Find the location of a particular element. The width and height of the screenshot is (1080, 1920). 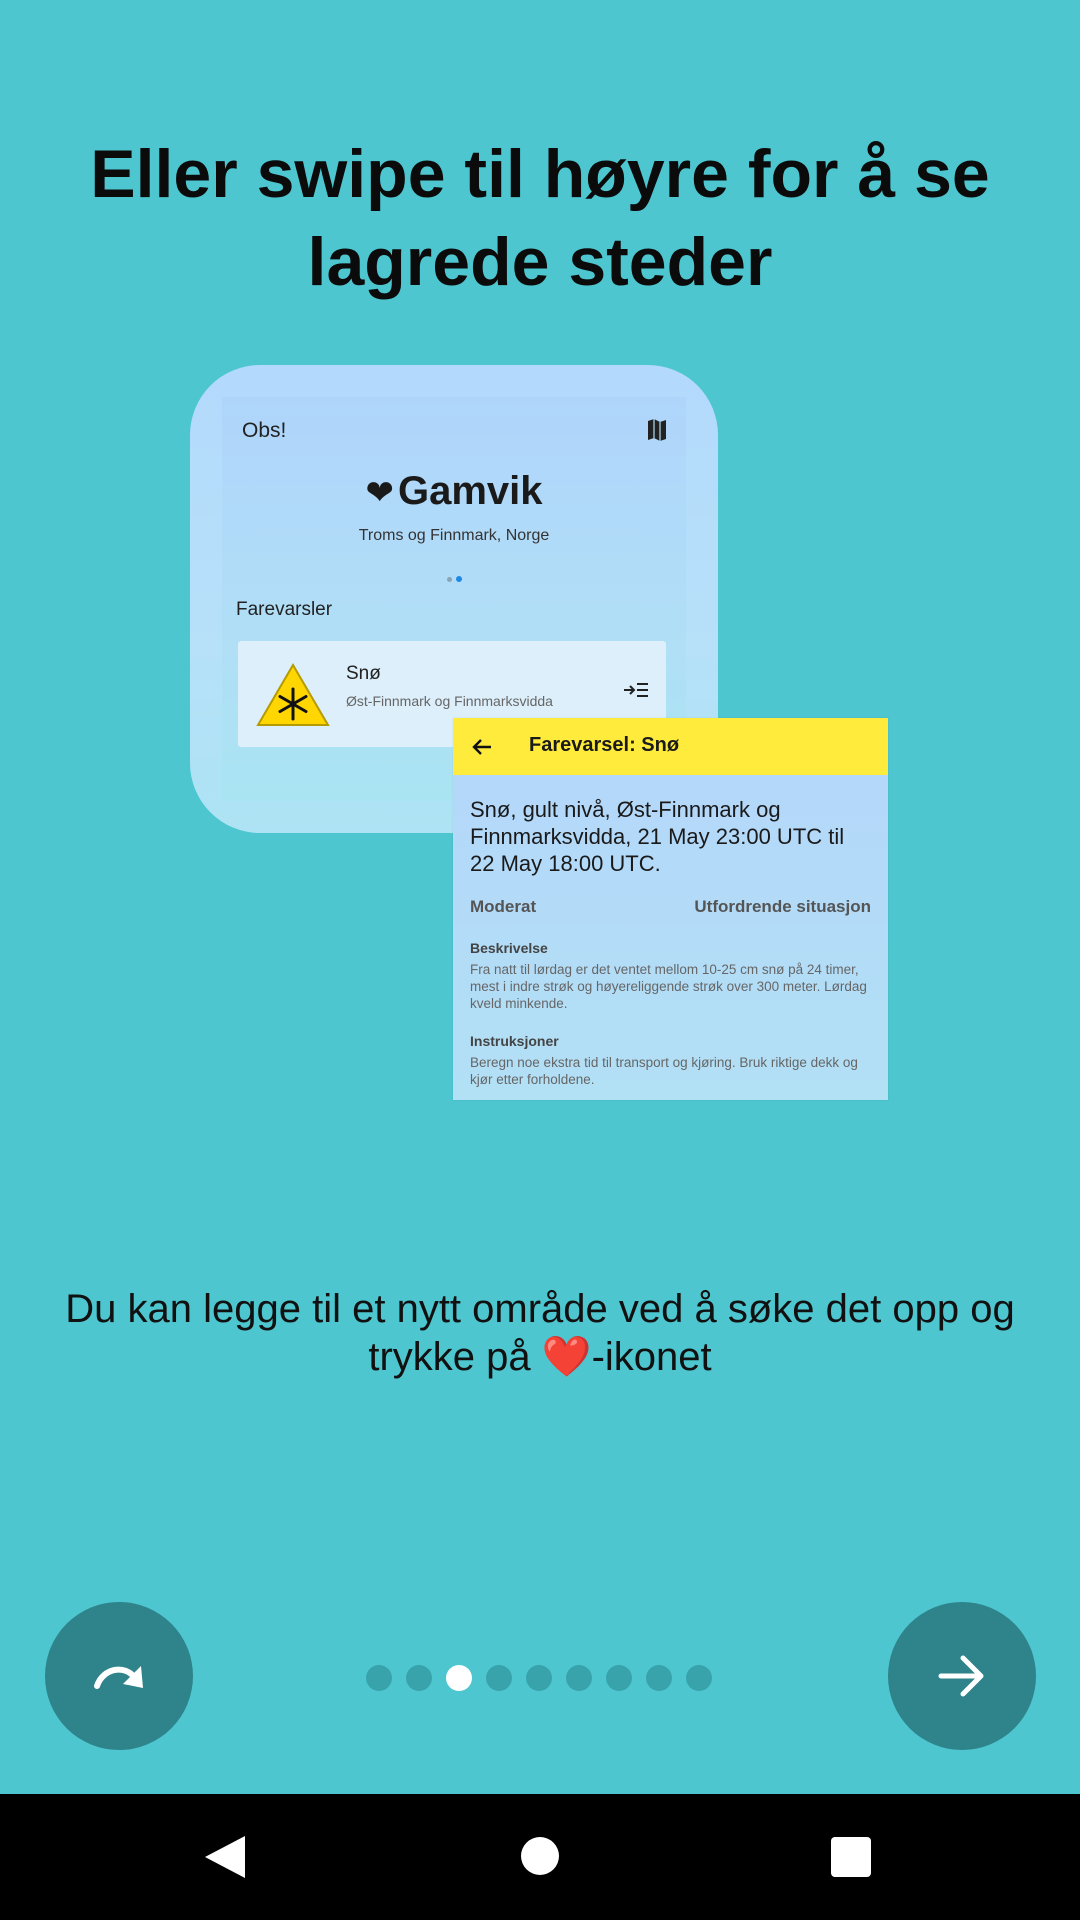

warnings-section-label: Farevarsler is located at coordinates (284, 609).